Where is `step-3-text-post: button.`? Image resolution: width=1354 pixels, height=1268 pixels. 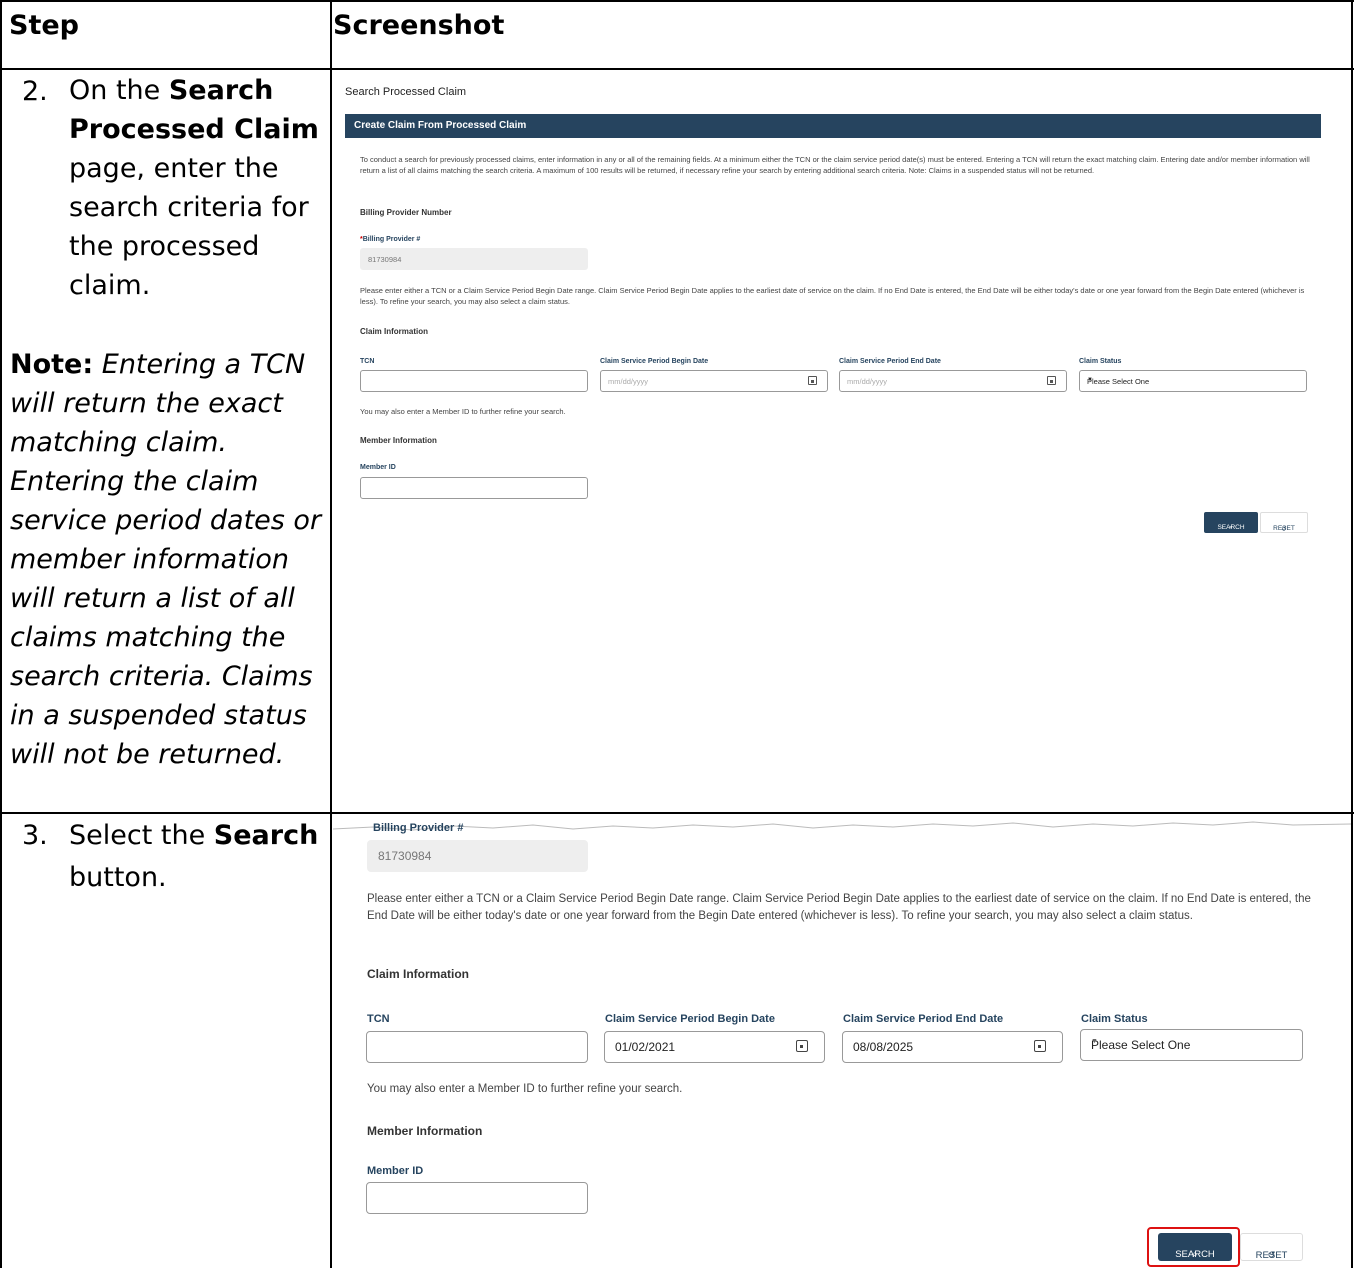 step-3-text-post: button. is located at coordinates (118, 877).